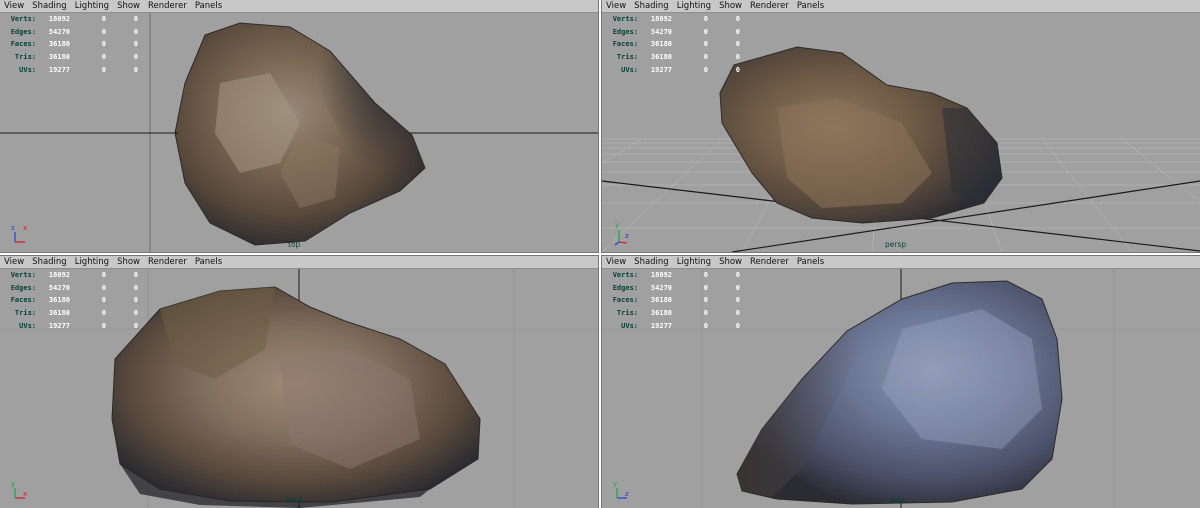 The image size is (1200, 508). Describe the element at coordinates (23, 235) in the screenshot. I see `axis-indicator: z x` at that location.